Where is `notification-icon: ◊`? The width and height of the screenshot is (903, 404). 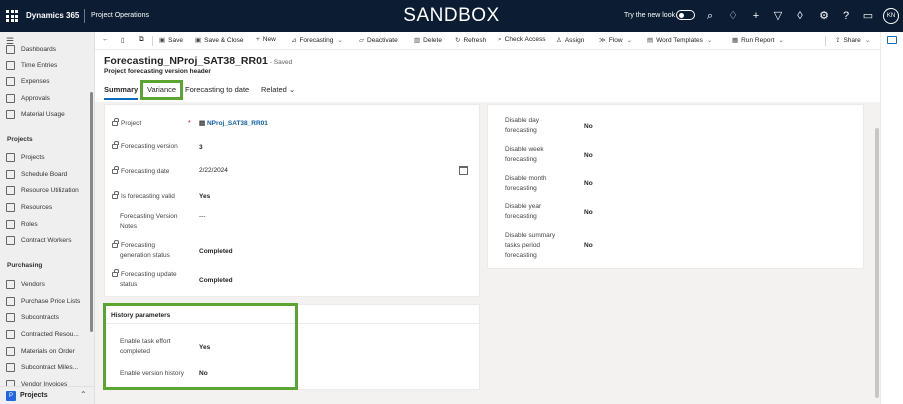 notification-icon: ◊ is located at coordinates (800, 16).